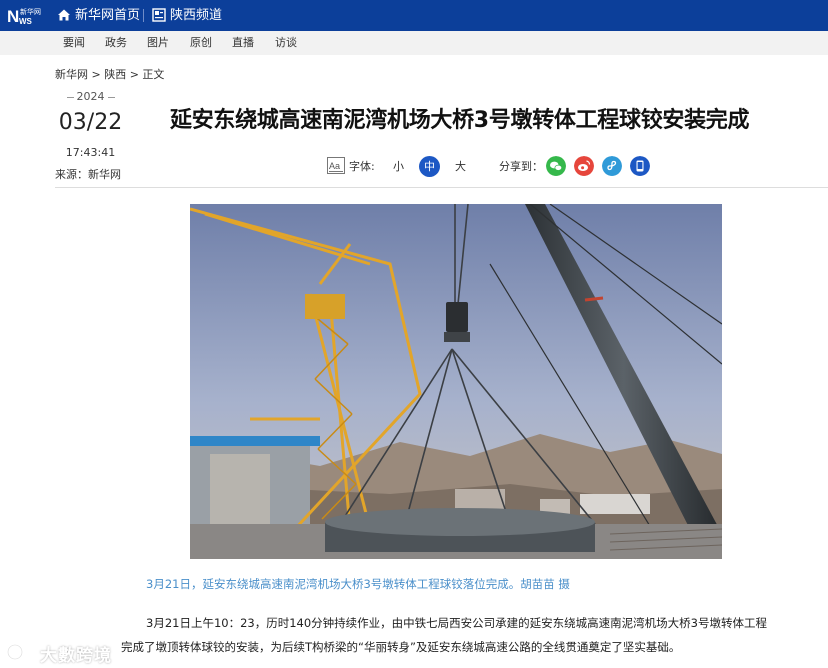 The image size is (828, 668). I want to click on font-size-small: 小, so click(398, 166).